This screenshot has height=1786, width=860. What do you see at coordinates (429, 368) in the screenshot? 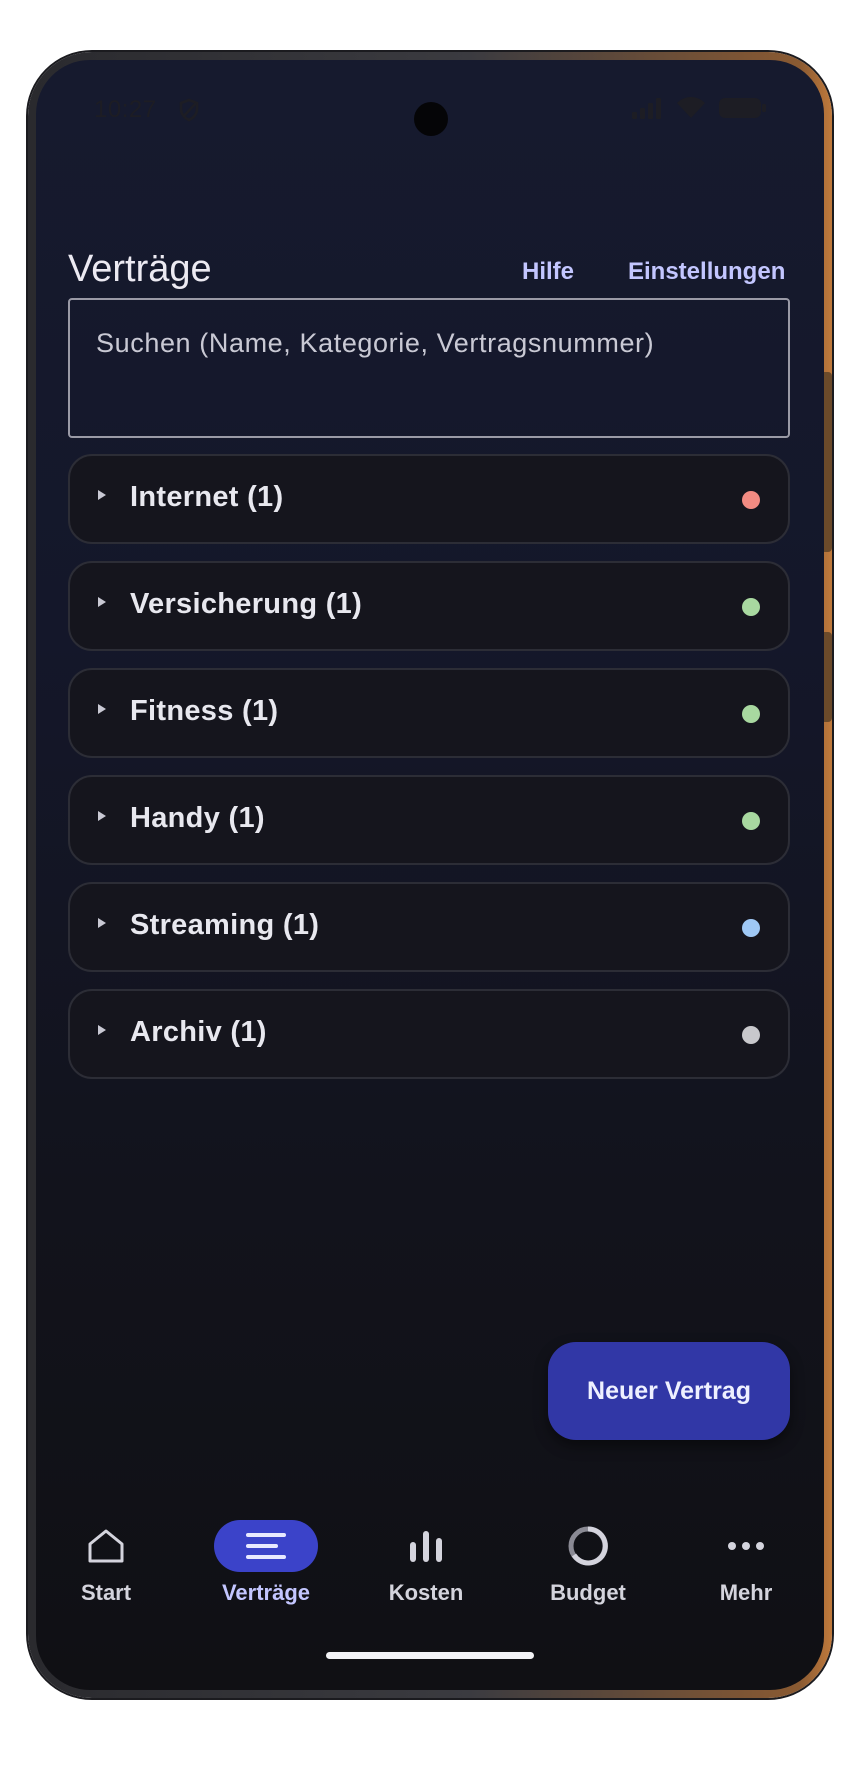
I see `search-input: Suchen (Name, Kategorie, Vertragsnummer)` at bounding box center [429, 368].